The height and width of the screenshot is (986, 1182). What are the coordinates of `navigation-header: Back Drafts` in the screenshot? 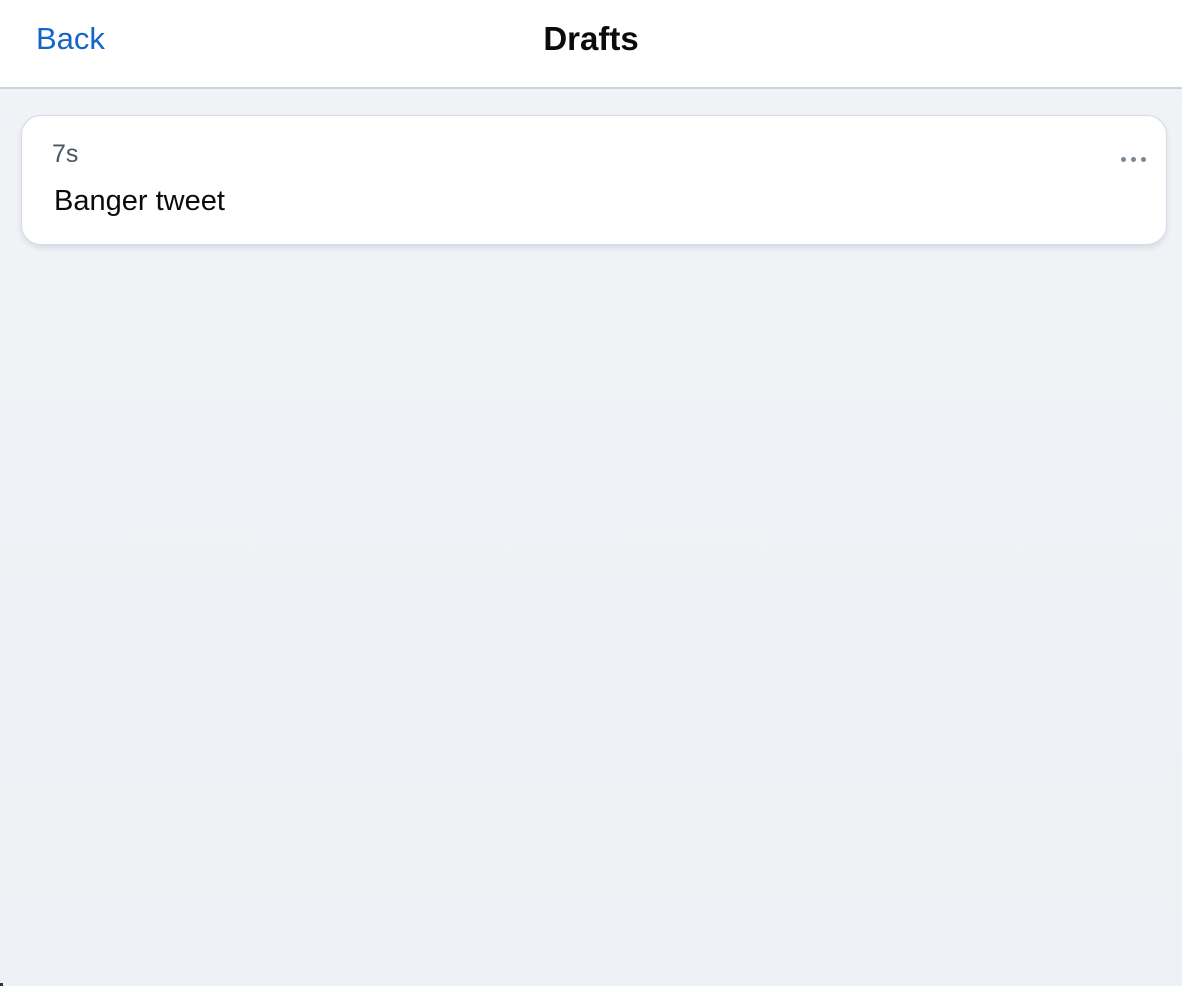 It's located at (591, 44).